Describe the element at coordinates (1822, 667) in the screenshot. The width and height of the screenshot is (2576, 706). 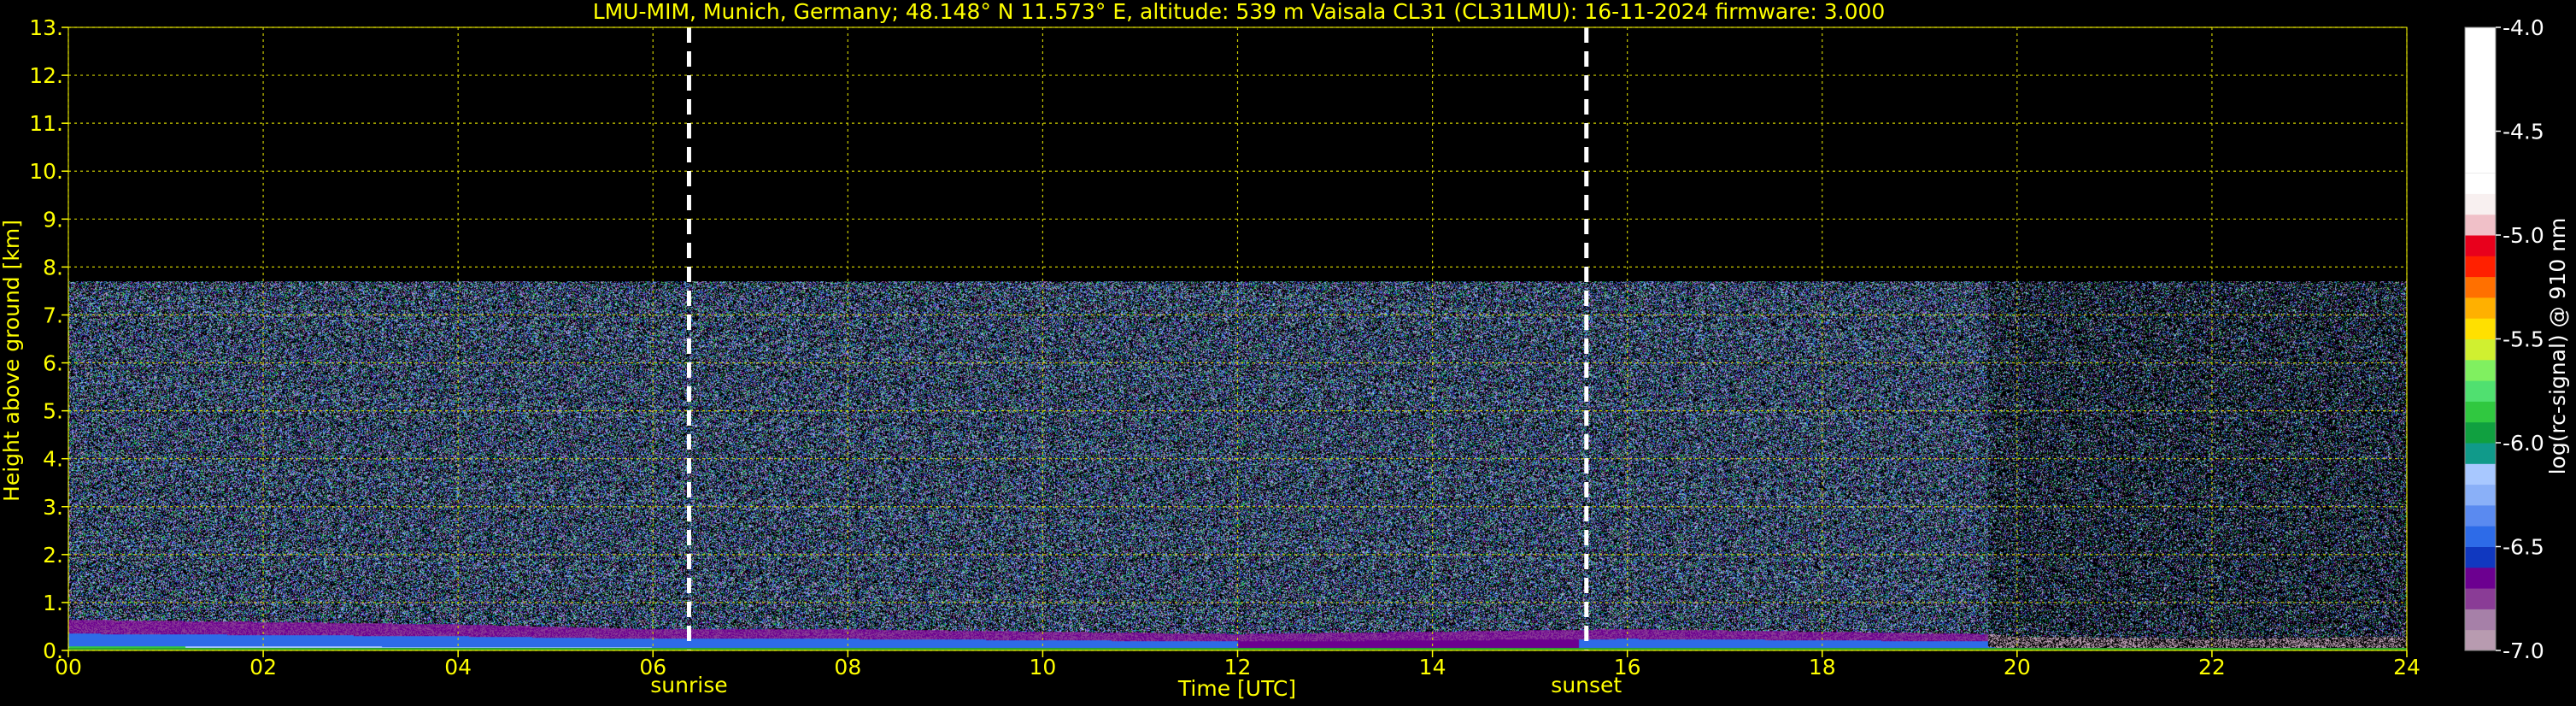
I see `x-tick-label: 18` at that location.